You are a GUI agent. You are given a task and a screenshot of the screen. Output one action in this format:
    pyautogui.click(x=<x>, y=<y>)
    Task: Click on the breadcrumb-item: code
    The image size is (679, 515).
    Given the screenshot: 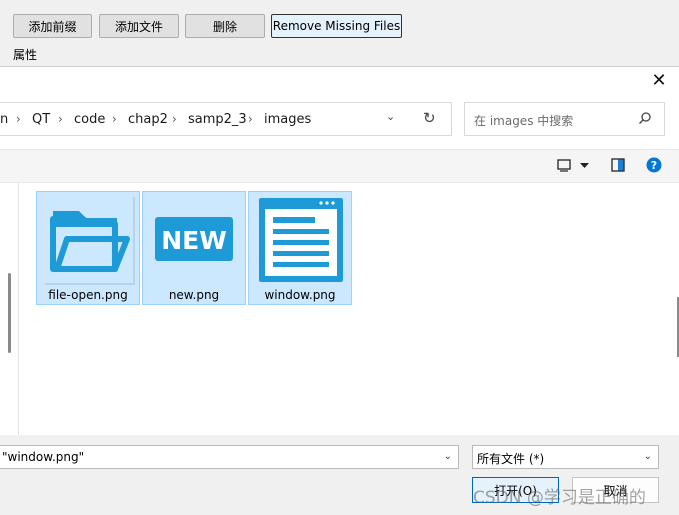 What is the action you would take?
    pyautogui.click(x=89, y=119)
    